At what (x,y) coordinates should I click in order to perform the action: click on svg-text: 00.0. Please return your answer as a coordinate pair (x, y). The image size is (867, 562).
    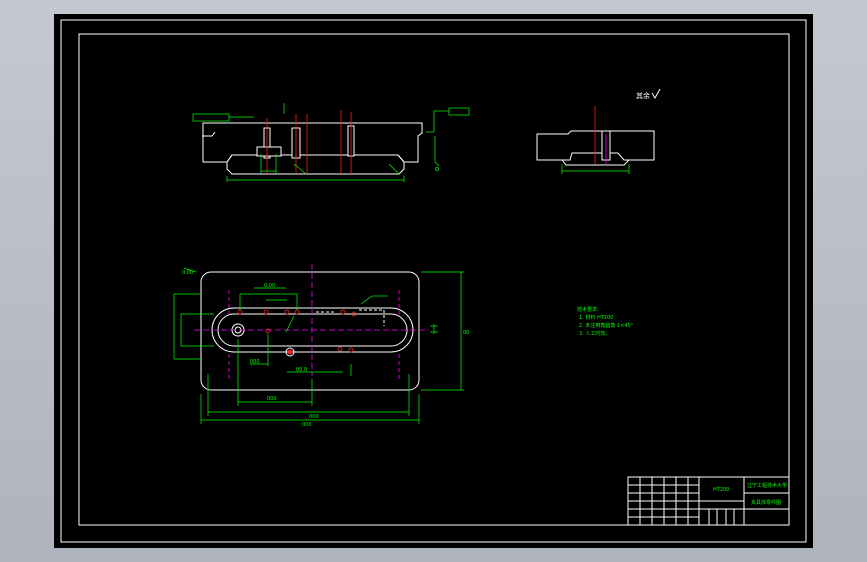
    Looking at the image, I should click on (301, 370).